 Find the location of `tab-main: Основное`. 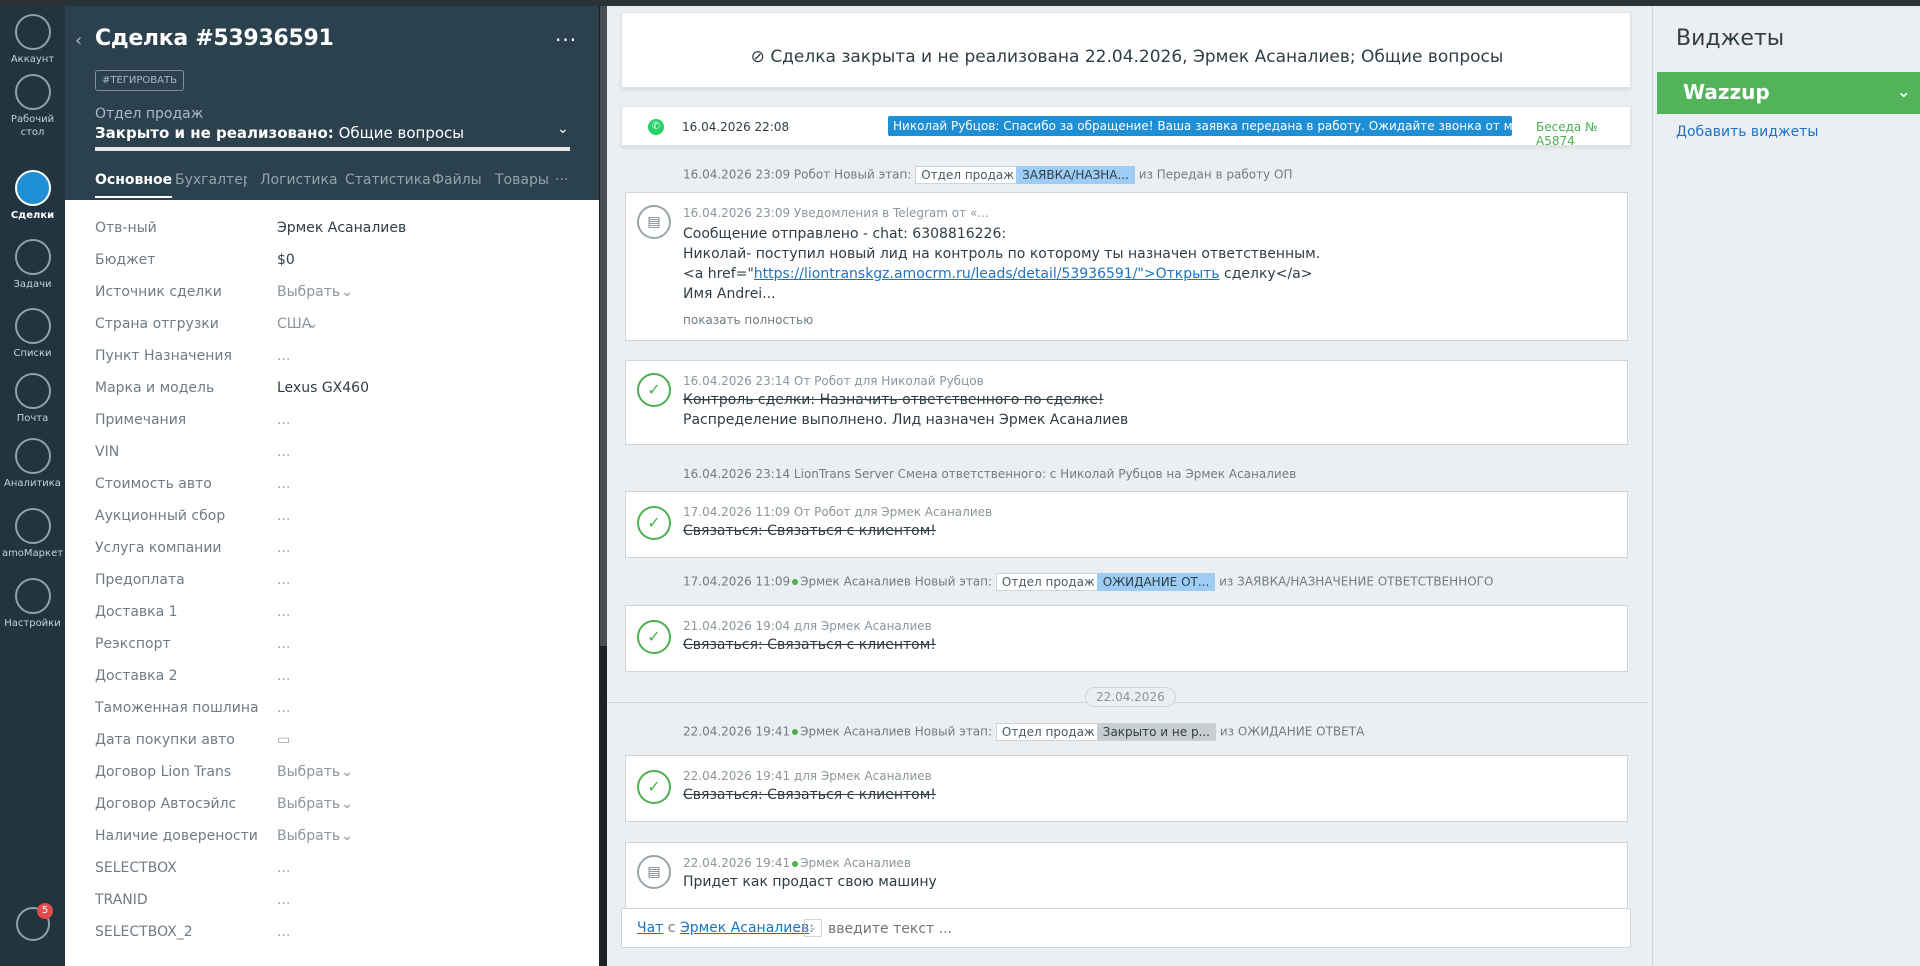

tab-main: Основное is located at coordinates (134, 185).